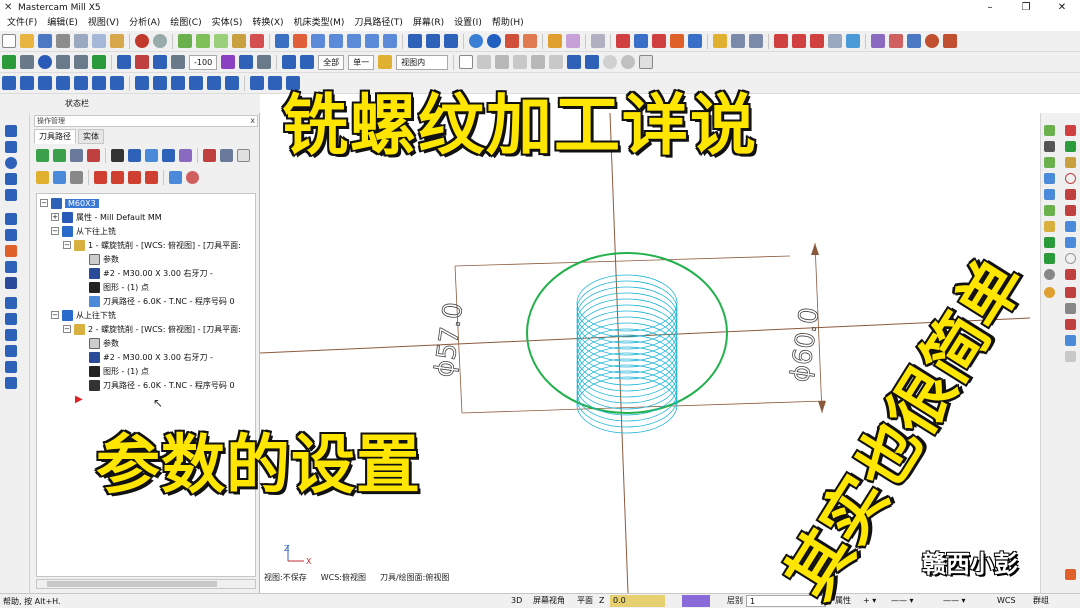 The height and width of the screenshot is (608, 1080). What do you see at coordinates (549, 601) in the screenshot?
I see `screen-view-button: 屏幕视角` at bounding box center [549, 601].